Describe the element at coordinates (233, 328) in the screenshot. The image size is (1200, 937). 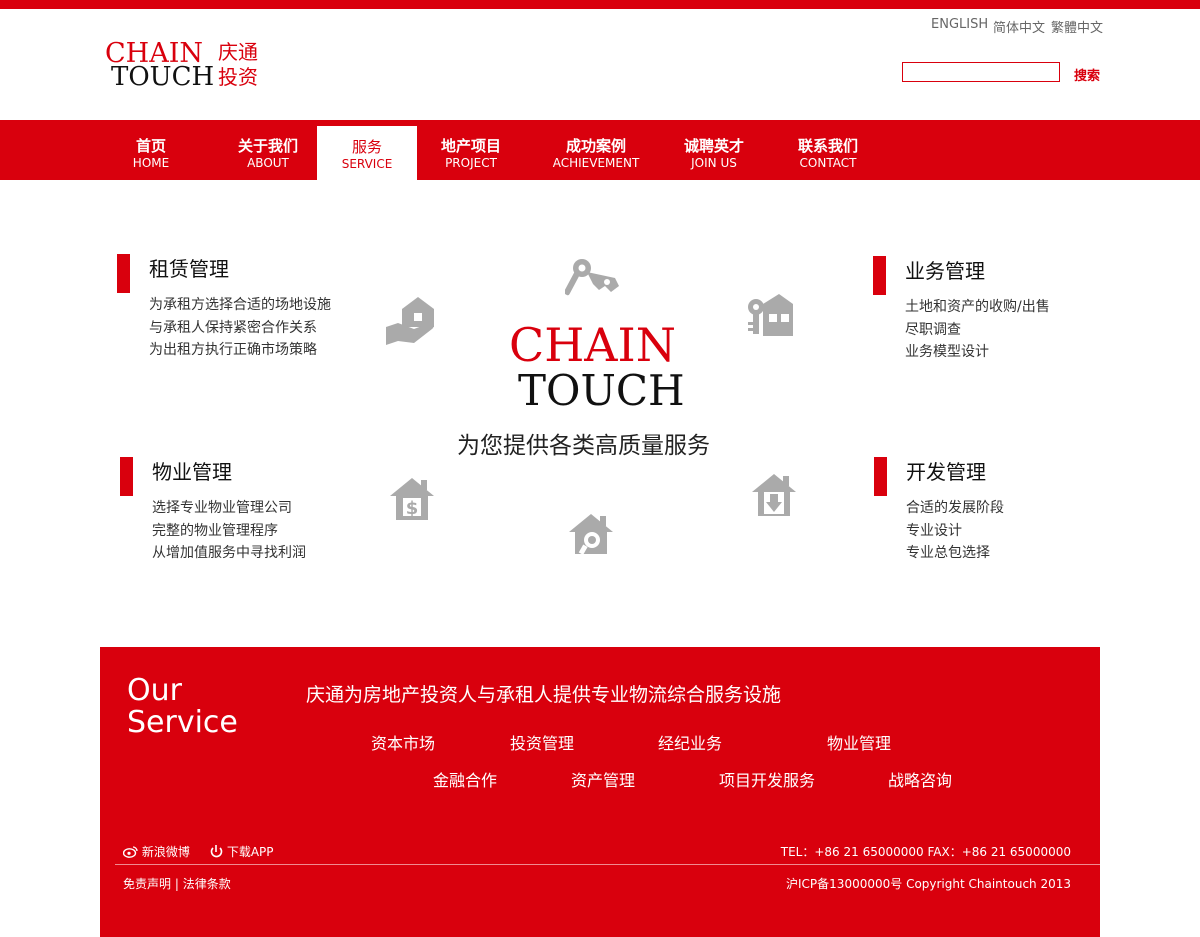
I see `leasing-line: 与承租人保持紧密合作关系` at that location.